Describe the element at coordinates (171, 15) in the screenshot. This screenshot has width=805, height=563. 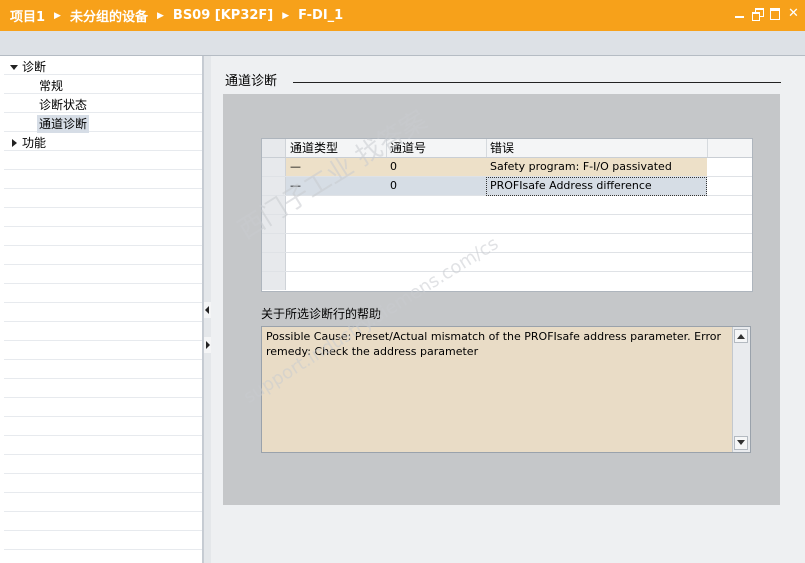
I see `breadcrumb: 项目1 ▶ 未分组的设备 ▶ BS09 [KP32F] ▶ F-DI_1` at that location.